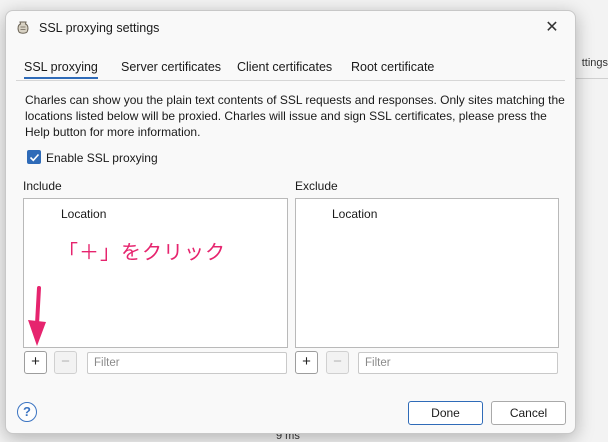 This screenshot has height=442, width=608. I want to click on dialog-title: SSL proxying settings, so click(99, 28).